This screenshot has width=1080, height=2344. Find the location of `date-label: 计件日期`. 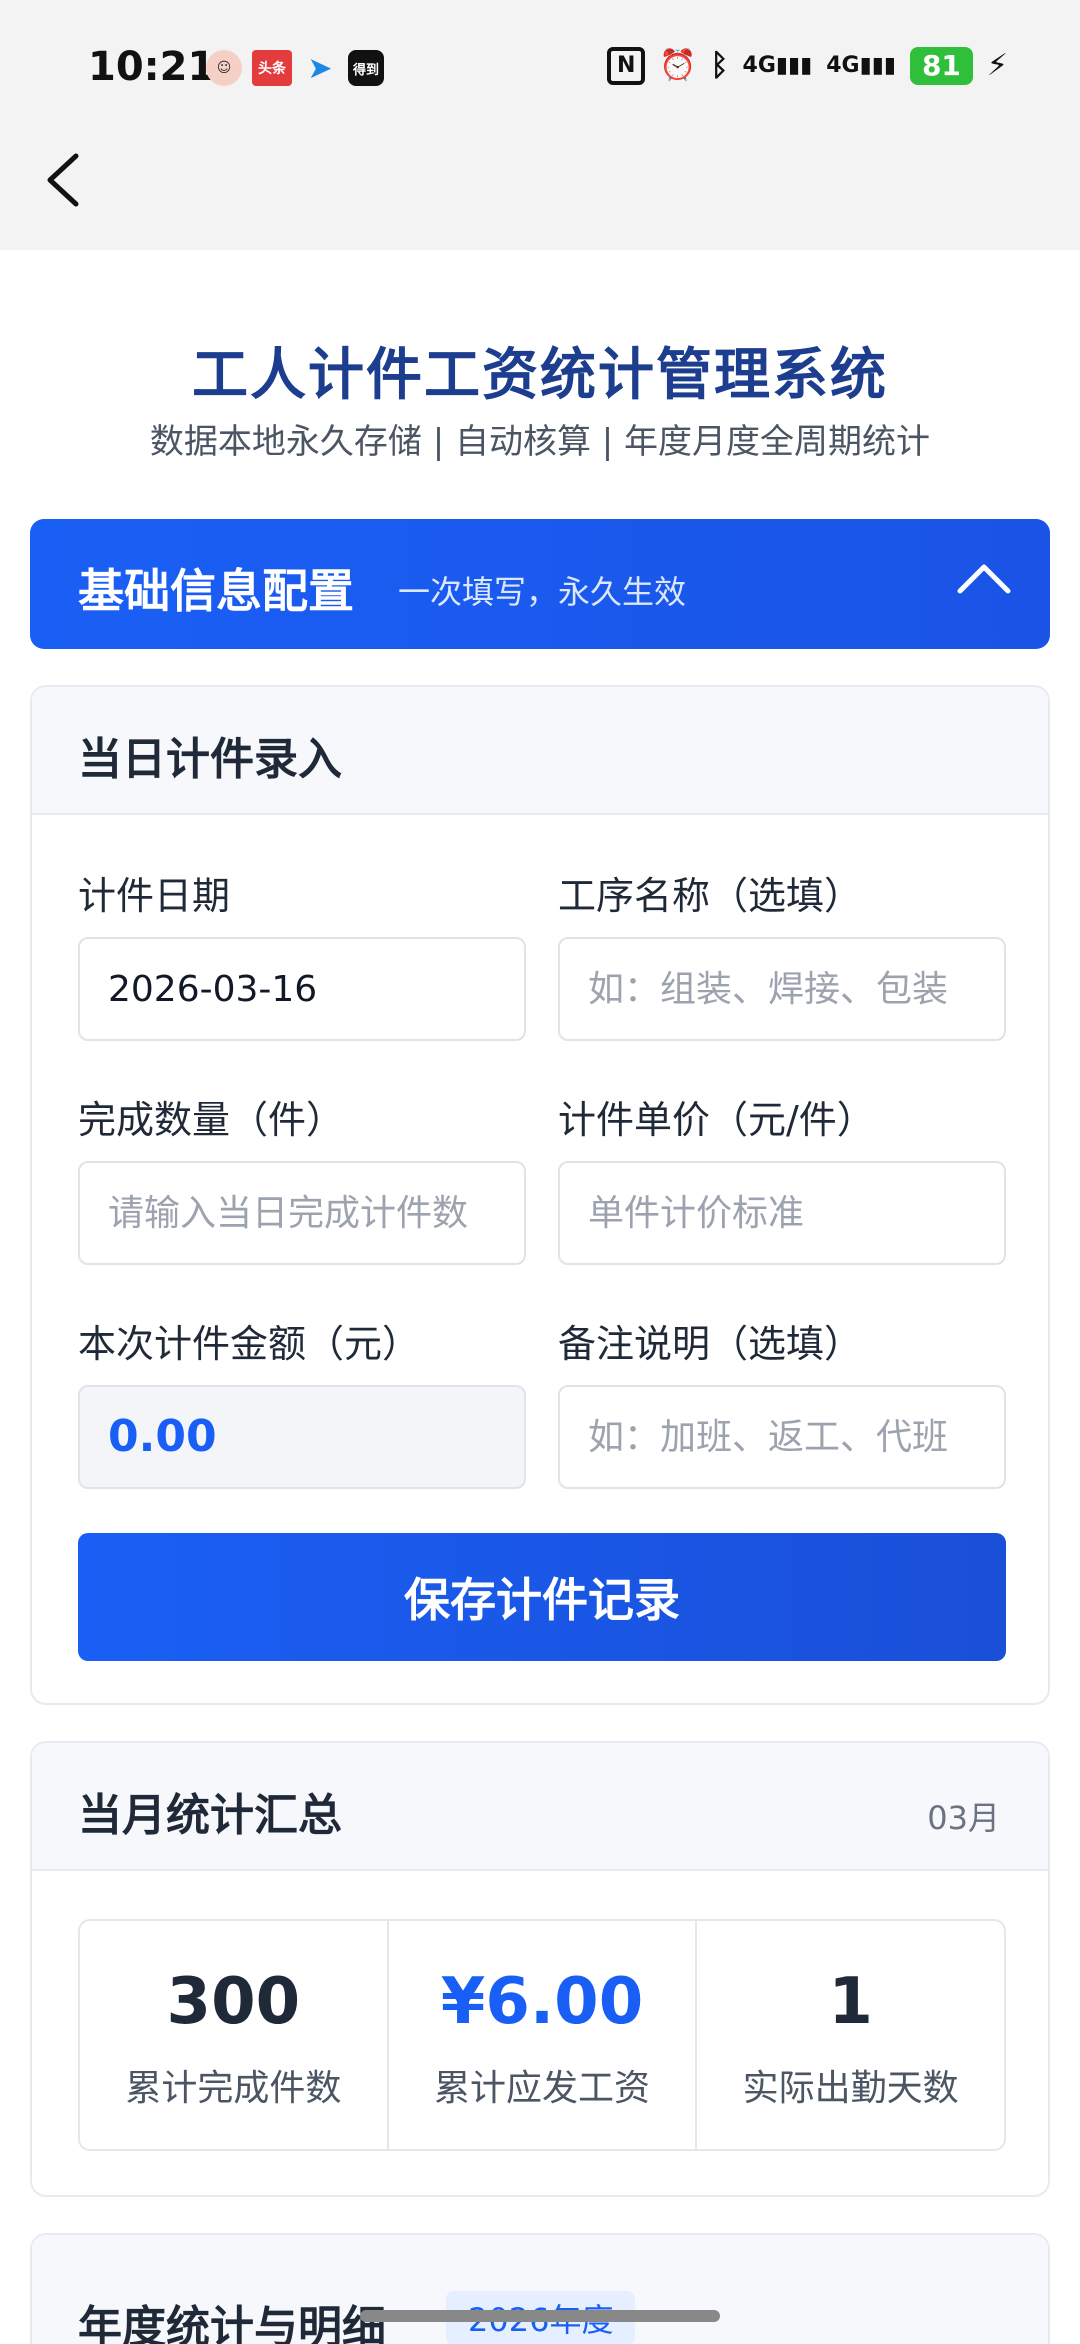

date-label: 计件日期 is located at coordinates (154, 896).